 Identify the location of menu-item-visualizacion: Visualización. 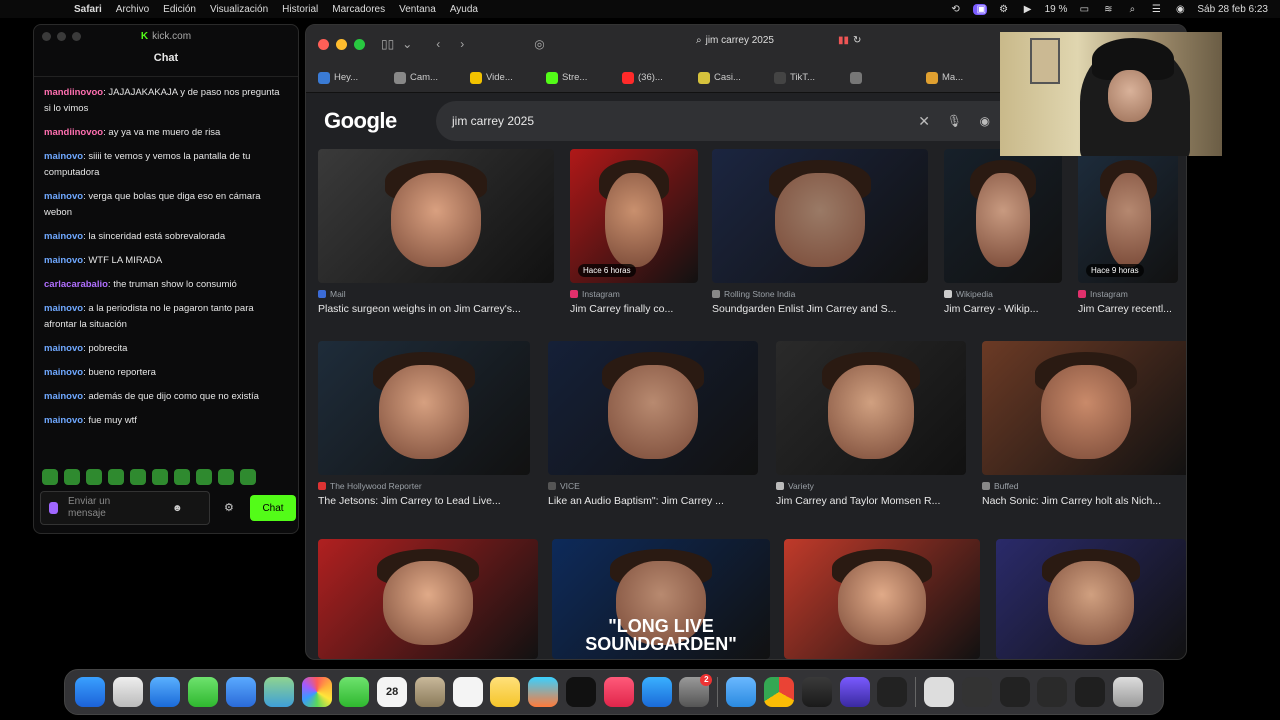
(239, 9).